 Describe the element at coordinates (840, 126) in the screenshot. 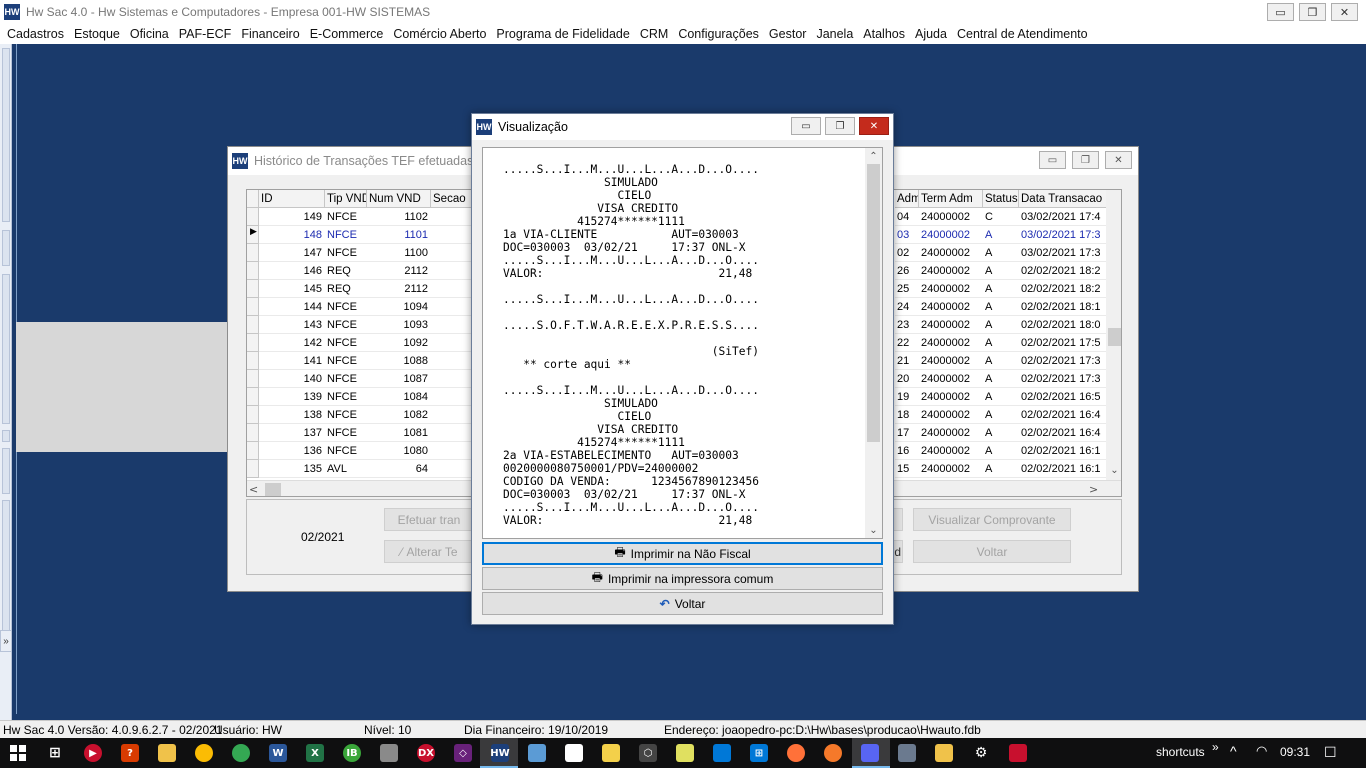

I see `maximize-button: ❐` at that location.